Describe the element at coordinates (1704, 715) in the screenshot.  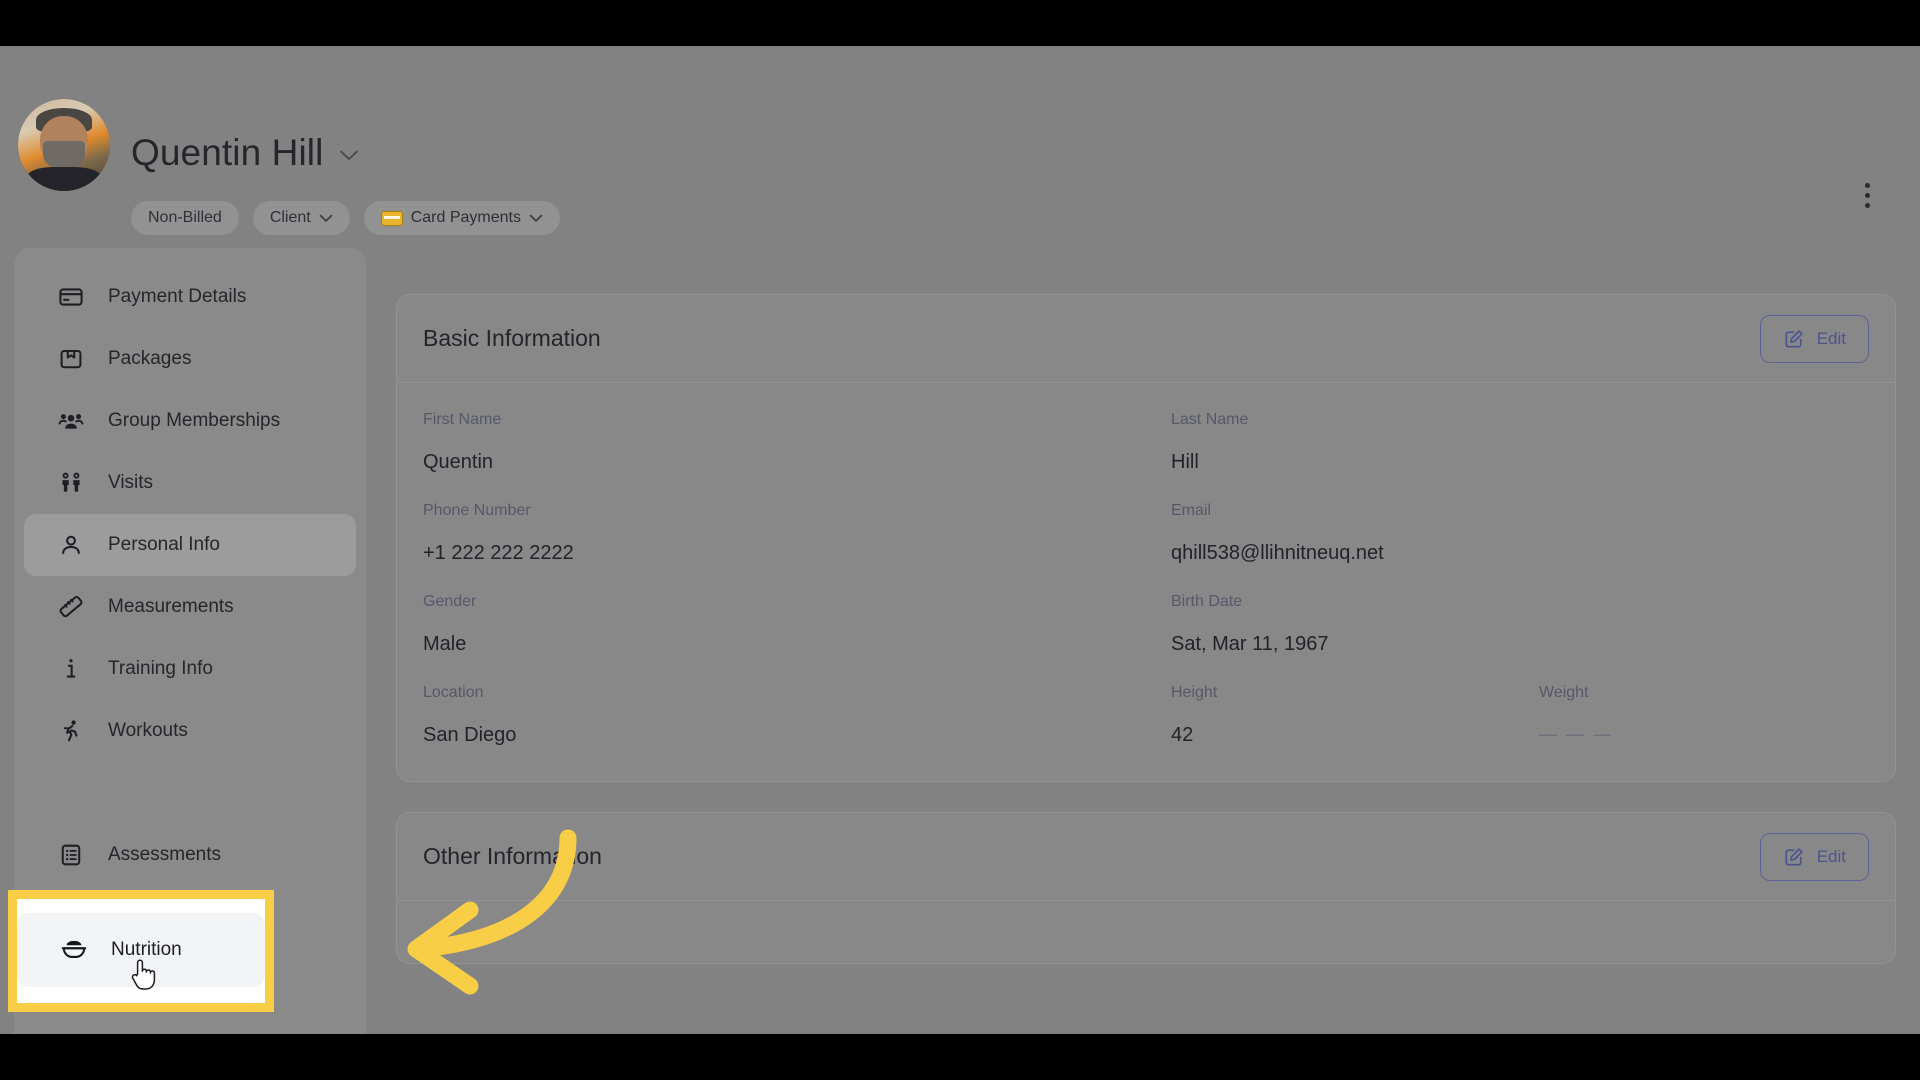
I see `field-weight: Weight — — —` at that location.